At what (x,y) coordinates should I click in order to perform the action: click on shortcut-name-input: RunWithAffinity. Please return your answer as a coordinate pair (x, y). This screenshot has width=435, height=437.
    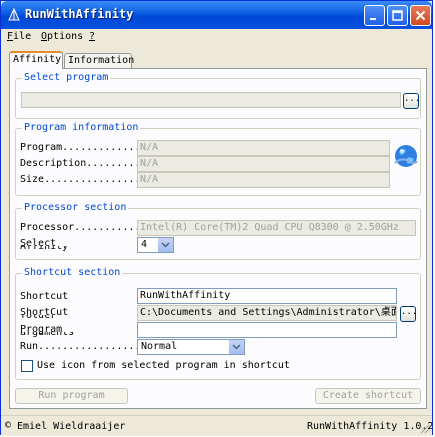
    Looking at the image, I should click on (267, 296).